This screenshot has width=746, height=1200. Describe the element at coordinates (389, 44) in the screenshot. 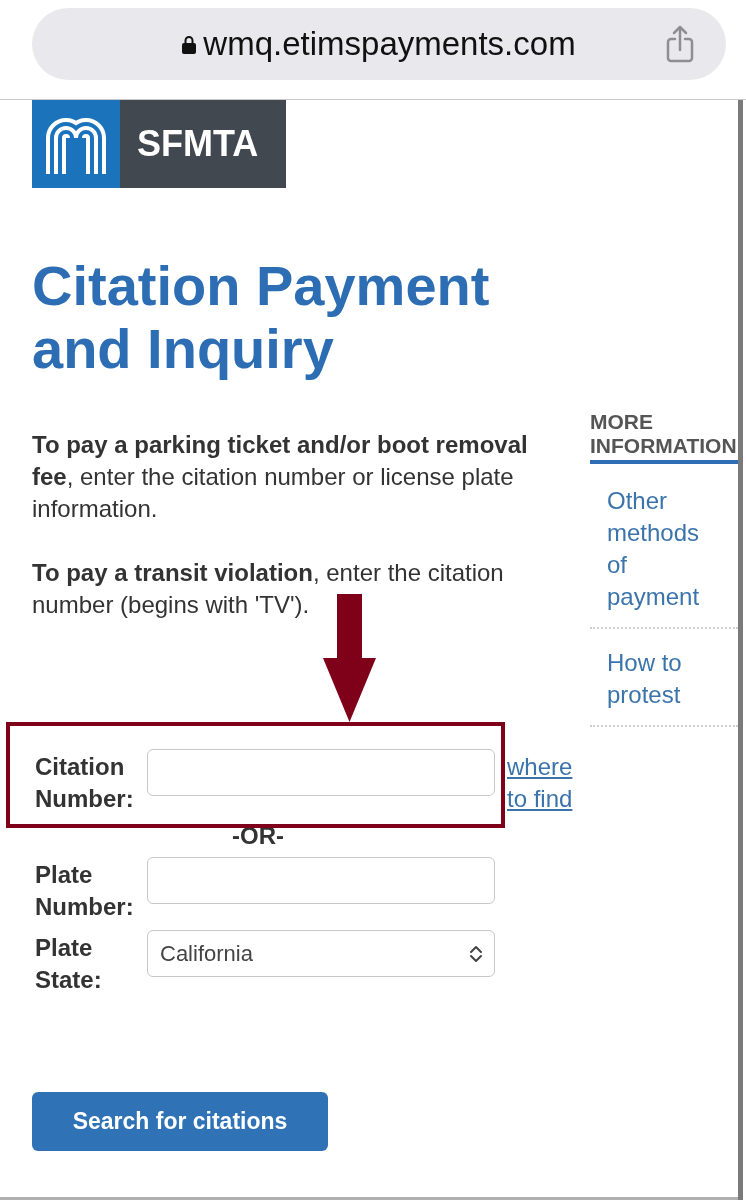

I see `url-text: wmq.etimspayments.com` at that location.